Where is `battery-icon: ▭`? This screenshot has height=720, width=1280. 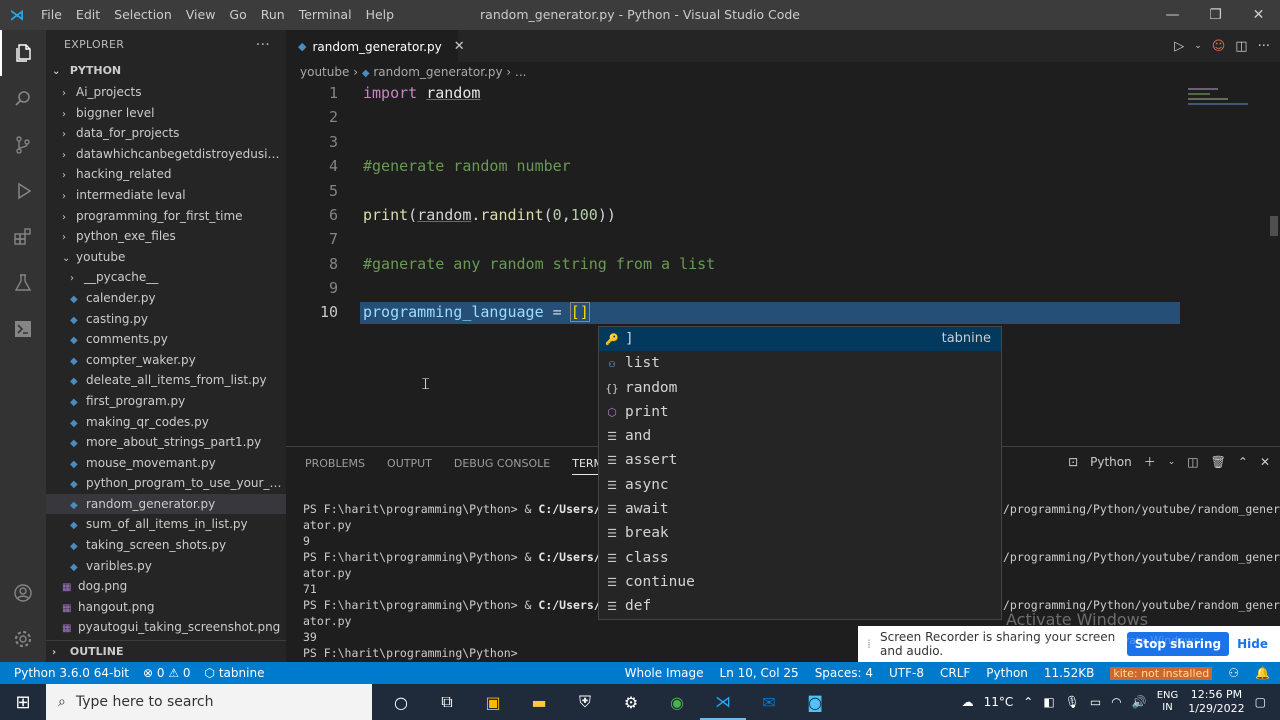 battery-icon: ▭ is located at coordinates (1095, 702).